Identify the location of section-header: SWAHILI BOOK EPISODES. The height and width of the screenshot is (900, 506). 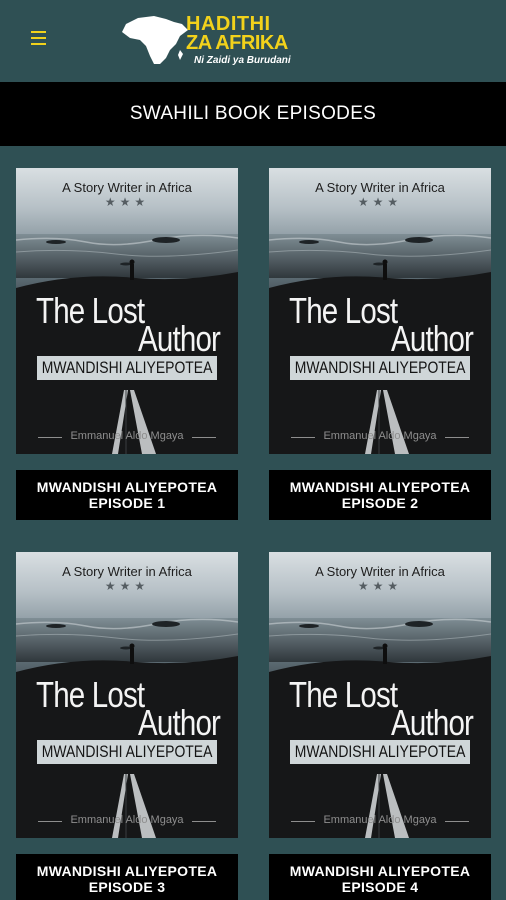
(253, 114).